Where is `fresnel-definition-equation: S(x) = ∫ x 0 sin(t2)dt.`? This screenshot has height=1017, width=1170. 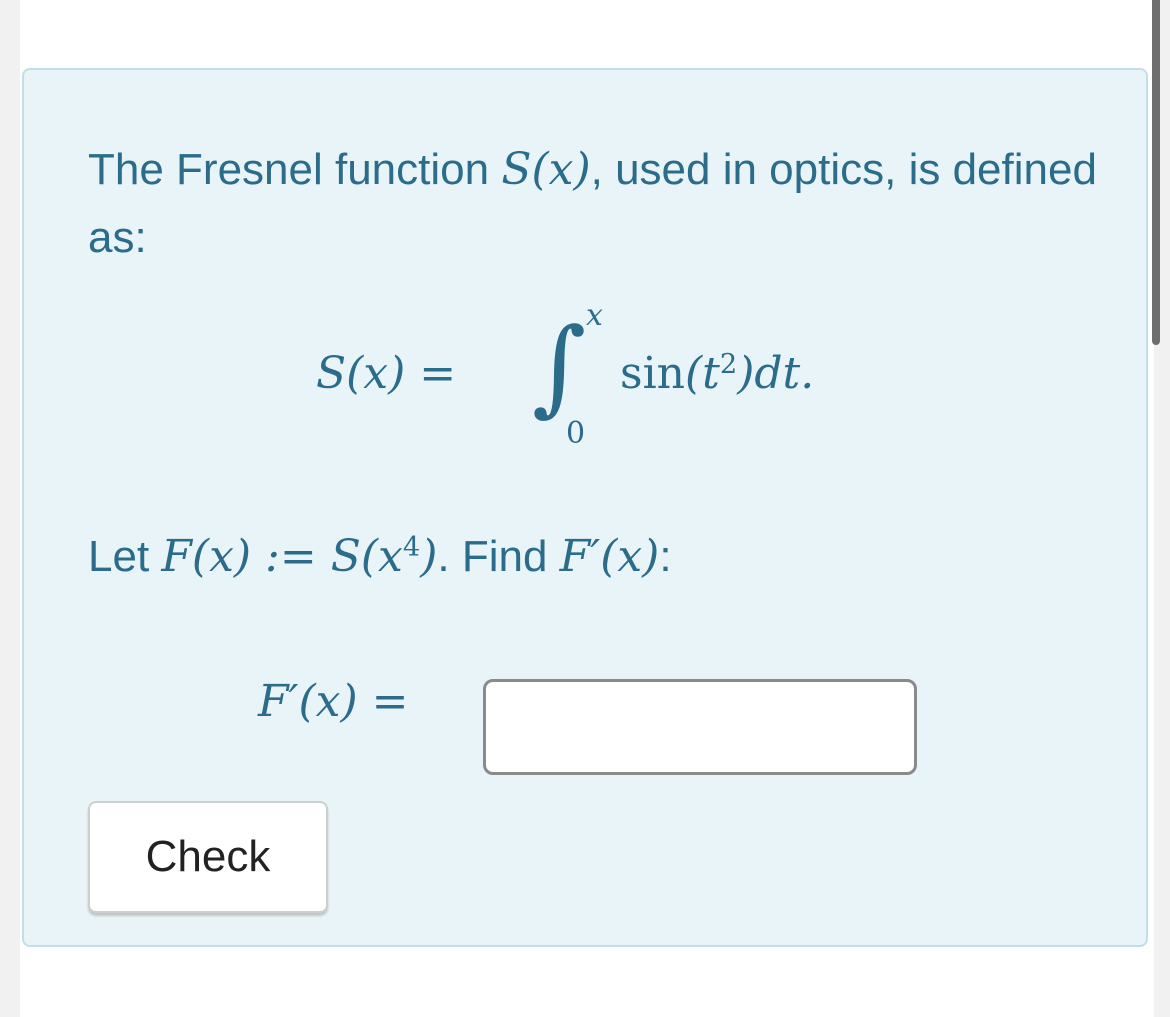
fresnel-definition-equation: S(x) = ∫ x 0 sin(t2)dt. is located at coordinates (624, 374).